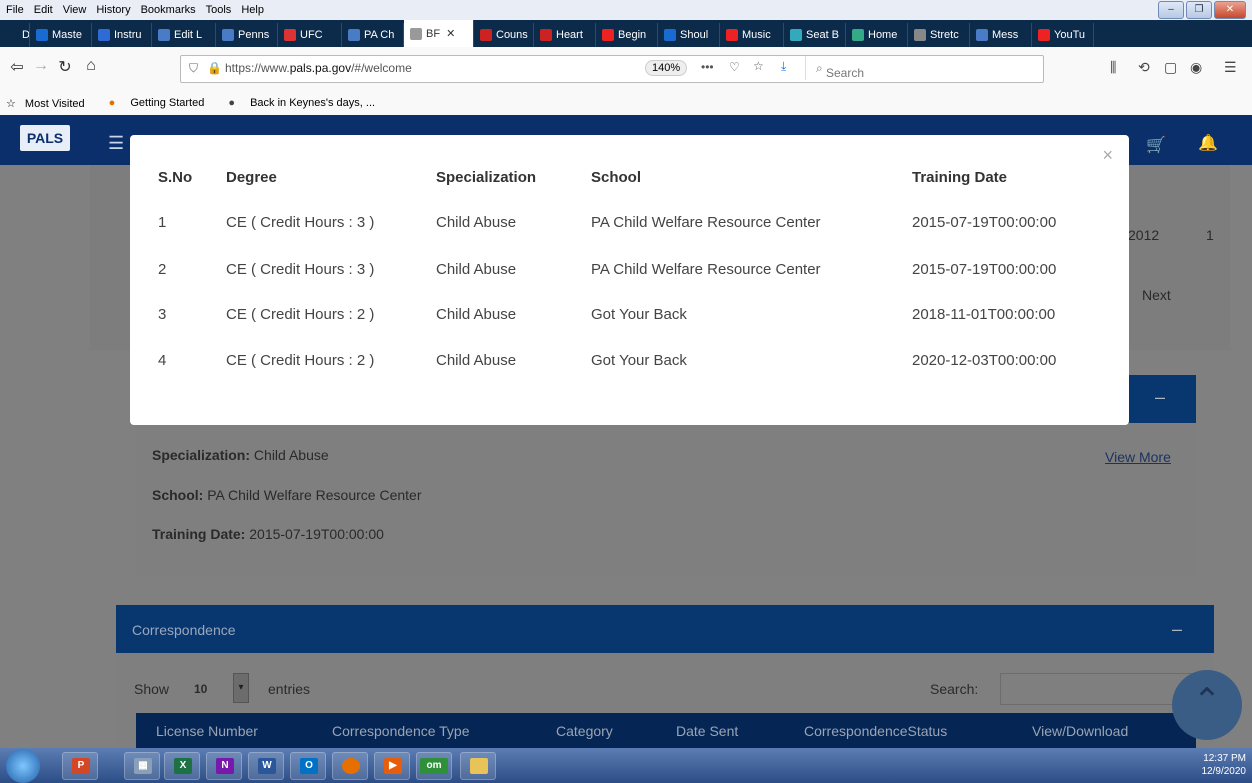 The width and height of the screenshot is (1252, 783). Describe the element at coordinates (184, 35) in the screenshot. I see `browser-tab: Edit L` at that location.